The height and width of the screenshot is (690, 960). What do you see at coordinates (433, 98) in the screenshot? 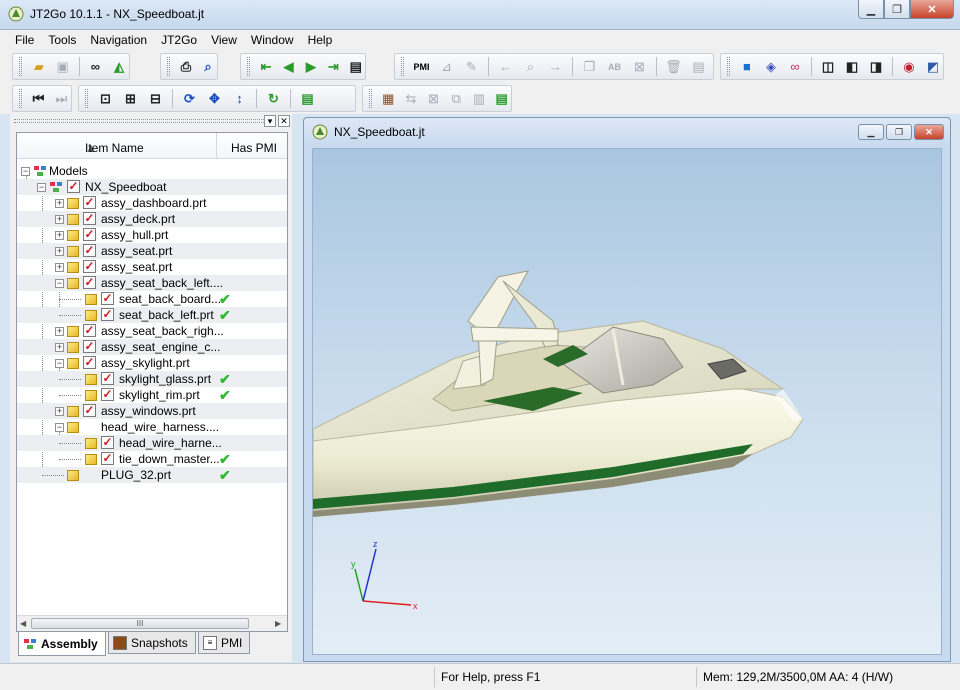
I see `snapshot-delete-icon: ⊠` at bounding box center [433, 98].